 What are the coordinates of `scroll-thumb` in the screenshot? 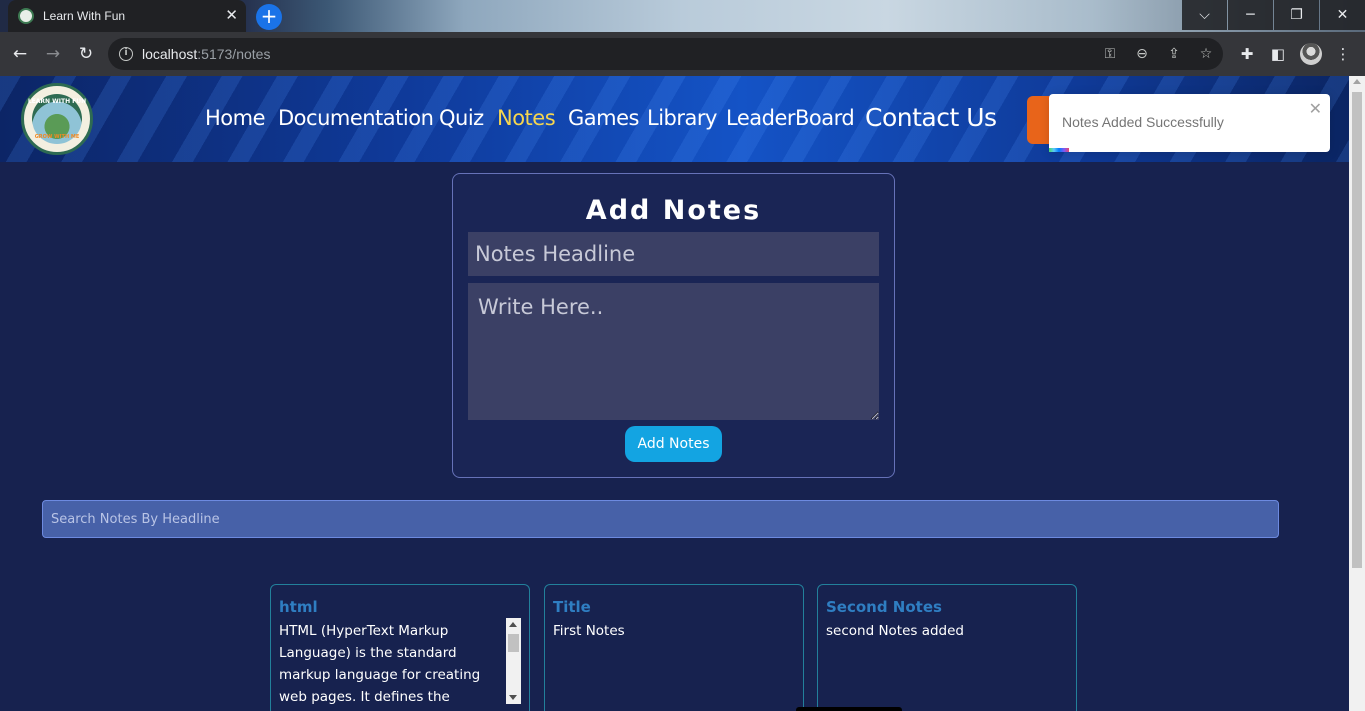 It's located at (513, 643).